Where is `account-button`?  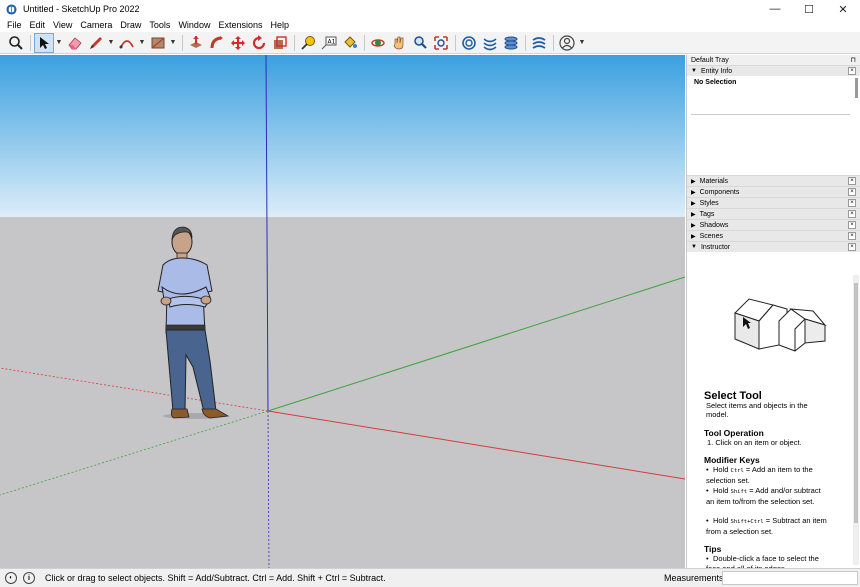 account-button is located at coordinates (567, 43).